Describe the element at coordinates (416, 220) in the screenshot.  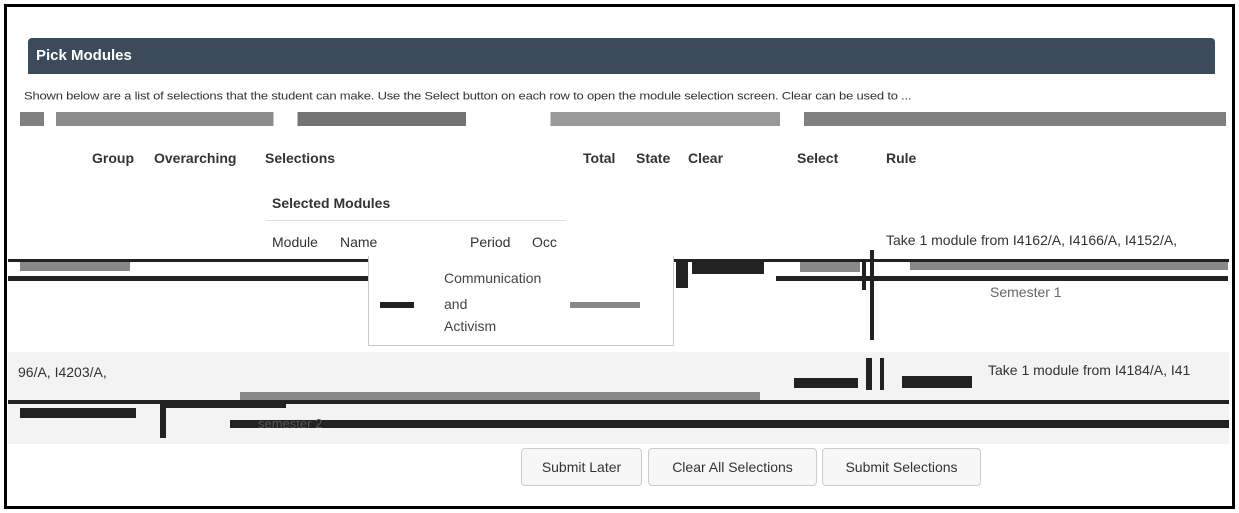
I see `divider` at that location.